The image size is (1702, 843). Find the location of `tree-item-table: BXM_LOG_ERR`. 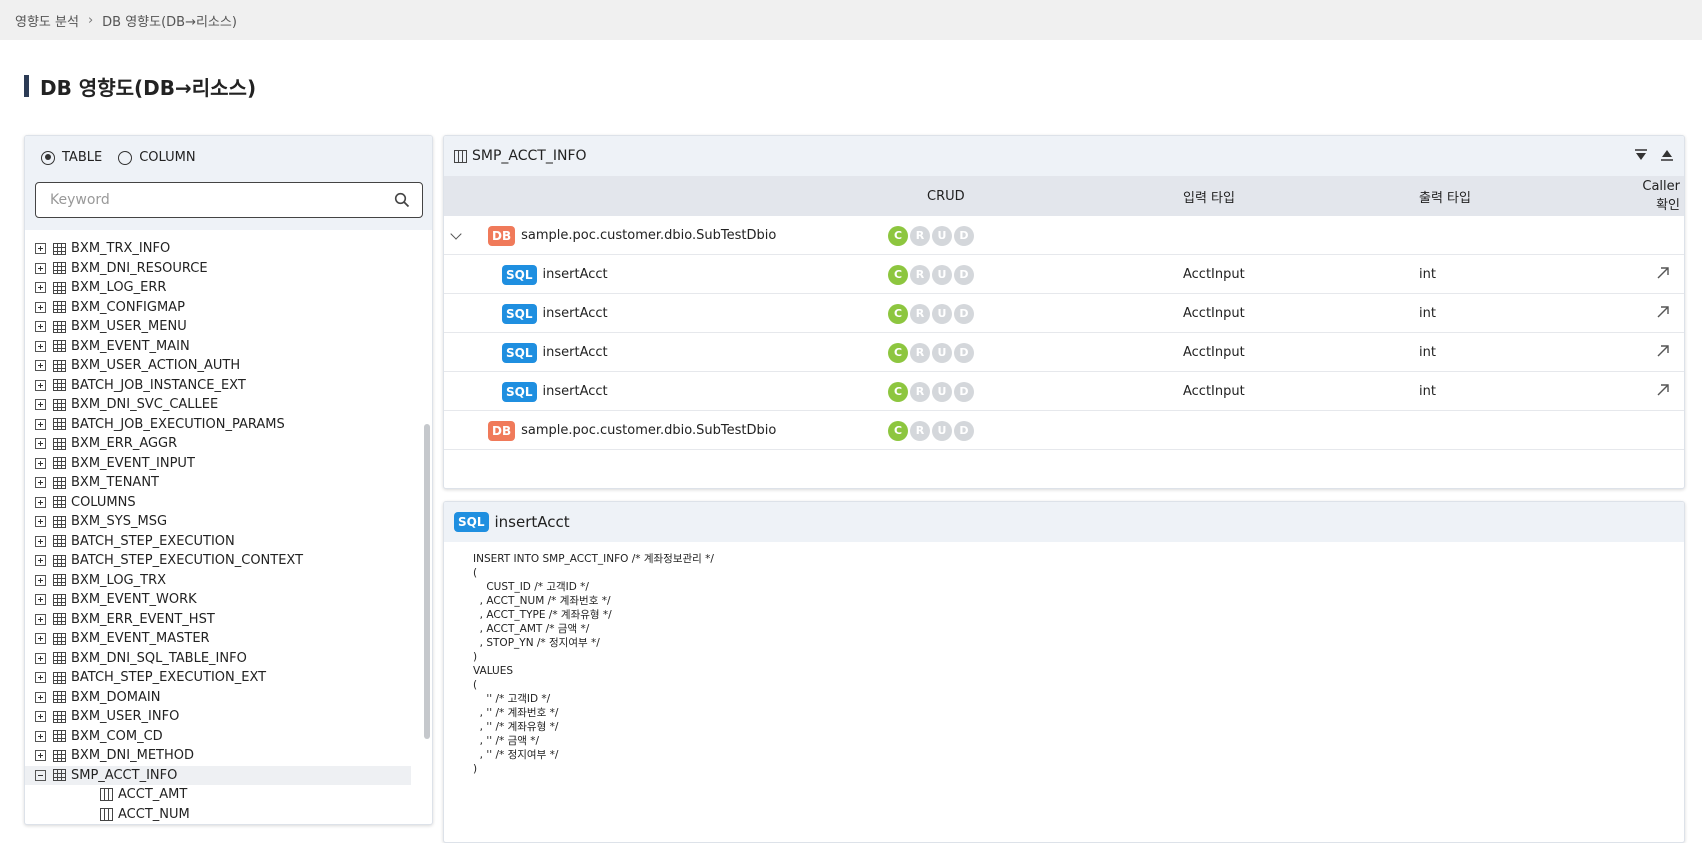

tree-item-table: BXM_LOG_ERR is located at coordinates (225, 288).